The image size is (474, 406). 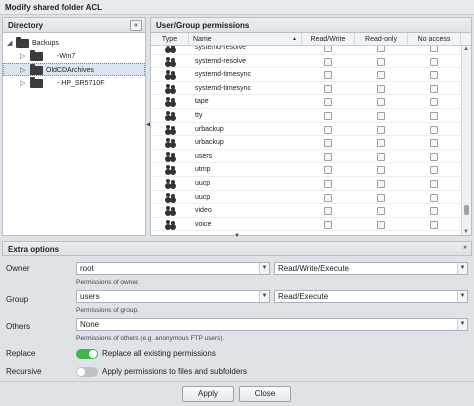 I want to click on group-label: Group, so click(x=17, y=299).